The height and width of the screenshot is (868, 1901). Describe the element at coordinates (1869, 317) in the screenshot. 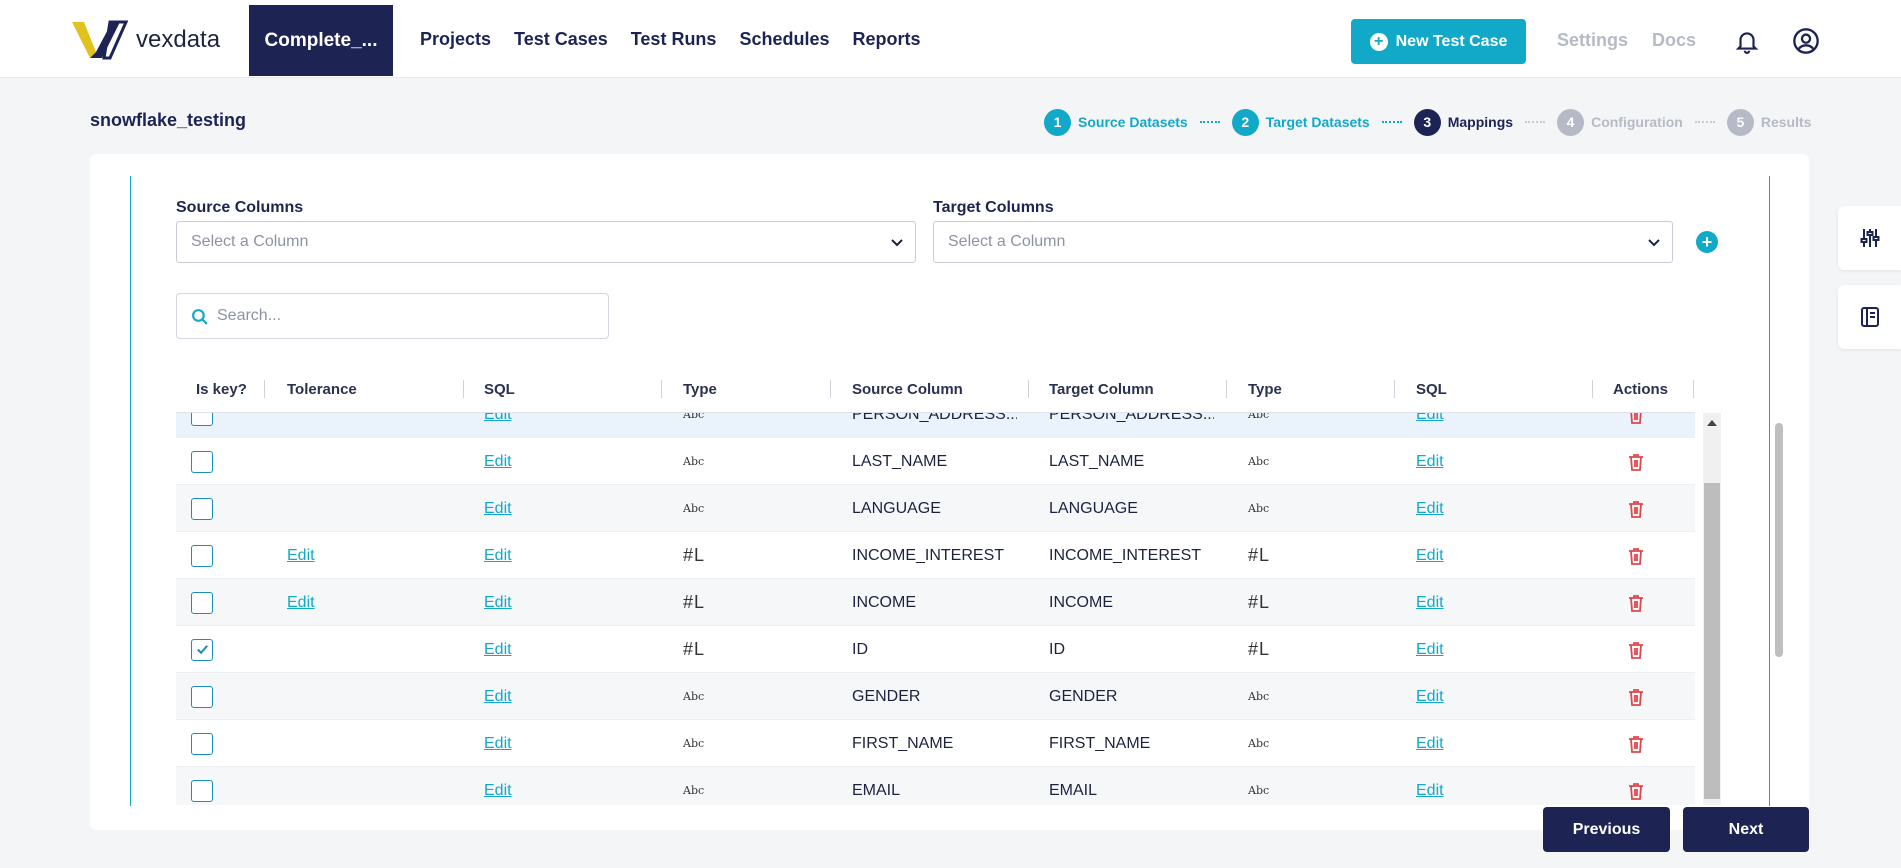

I see `notes-button` at that location.